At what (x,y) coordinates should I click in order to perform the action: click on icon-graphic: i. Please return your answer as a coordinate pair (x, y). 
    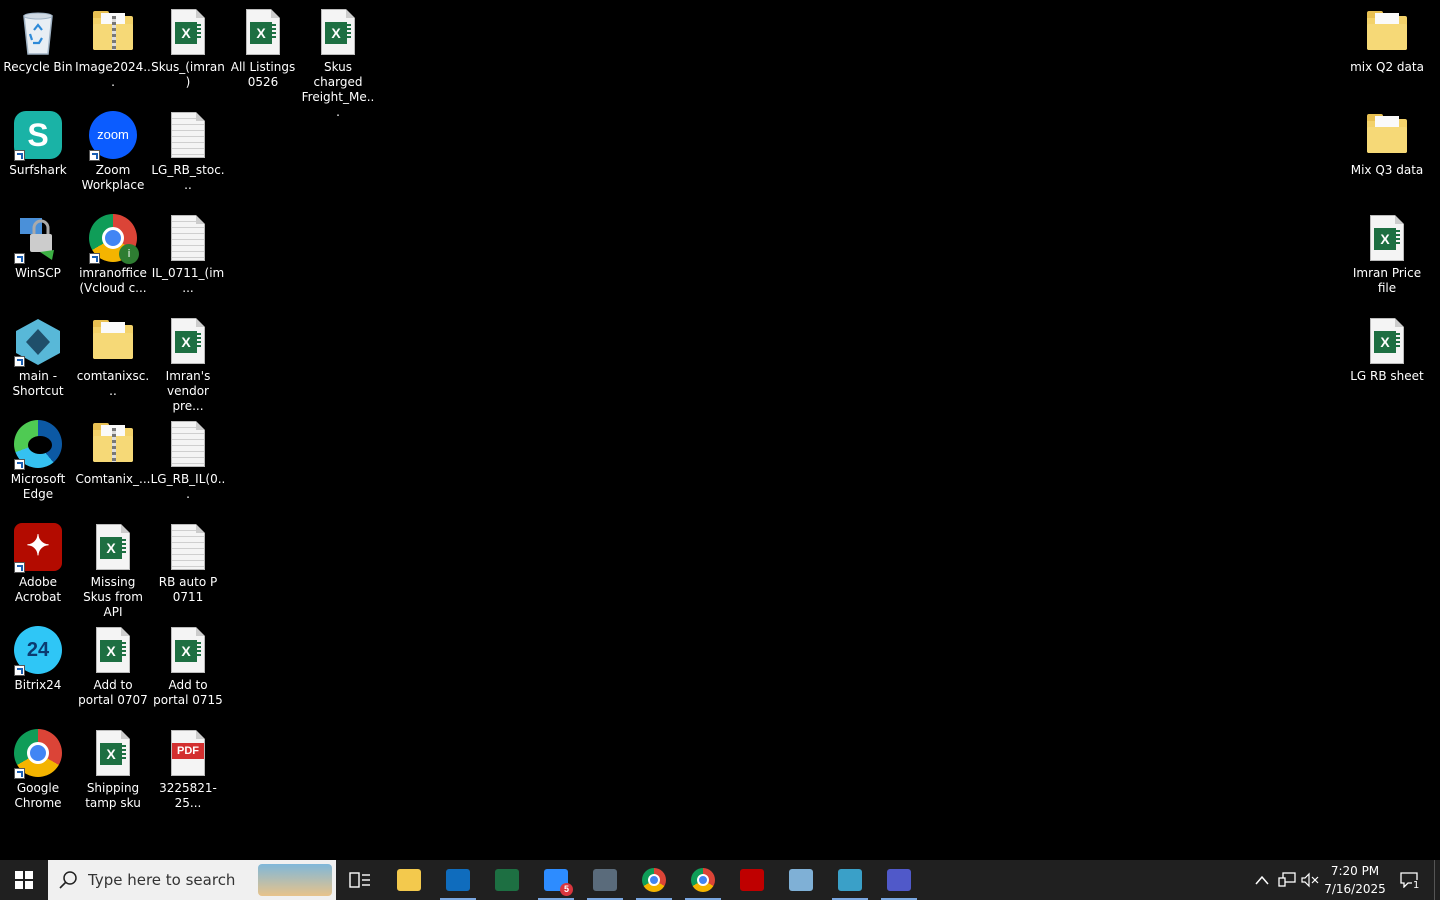
    Looking at the image, I should click on (113, 239).